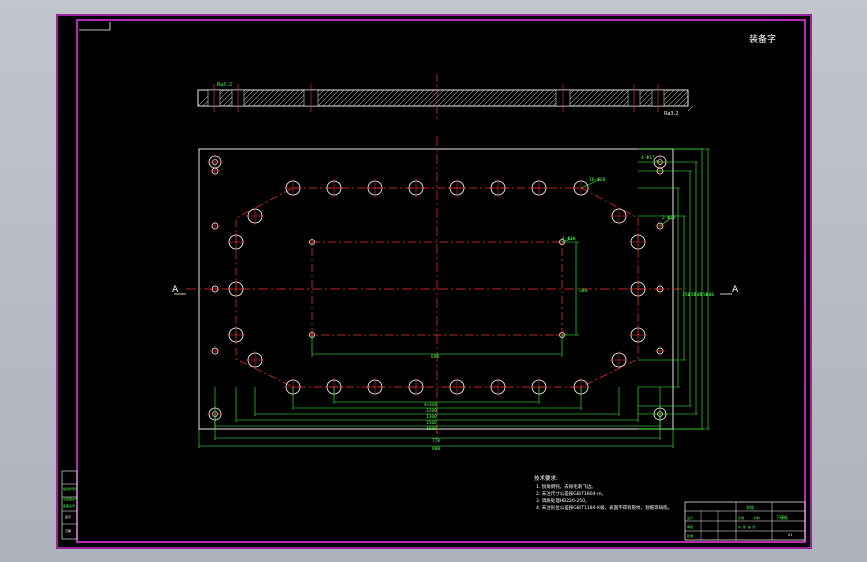  Describe the element at coordinates (563, 500) in the screenshot. I see `notes-item-3: 3. 调质处理HB220-250。` at that location.